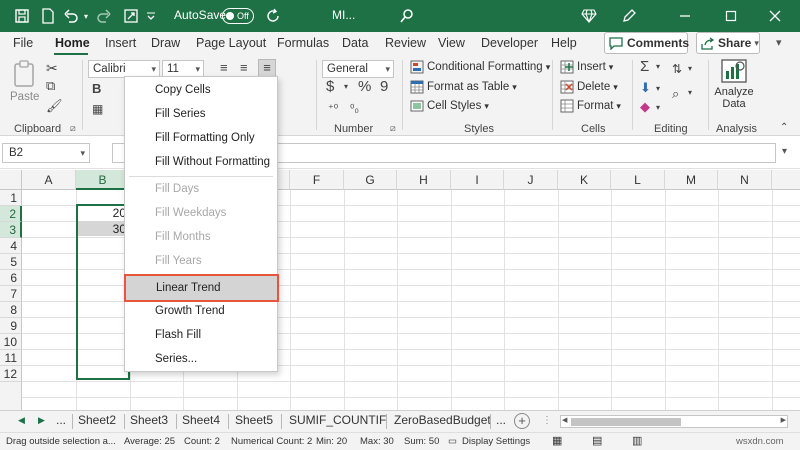 The width and height of the screenshot is (800, 450). I want to click on close-icon, so click(775, 16).